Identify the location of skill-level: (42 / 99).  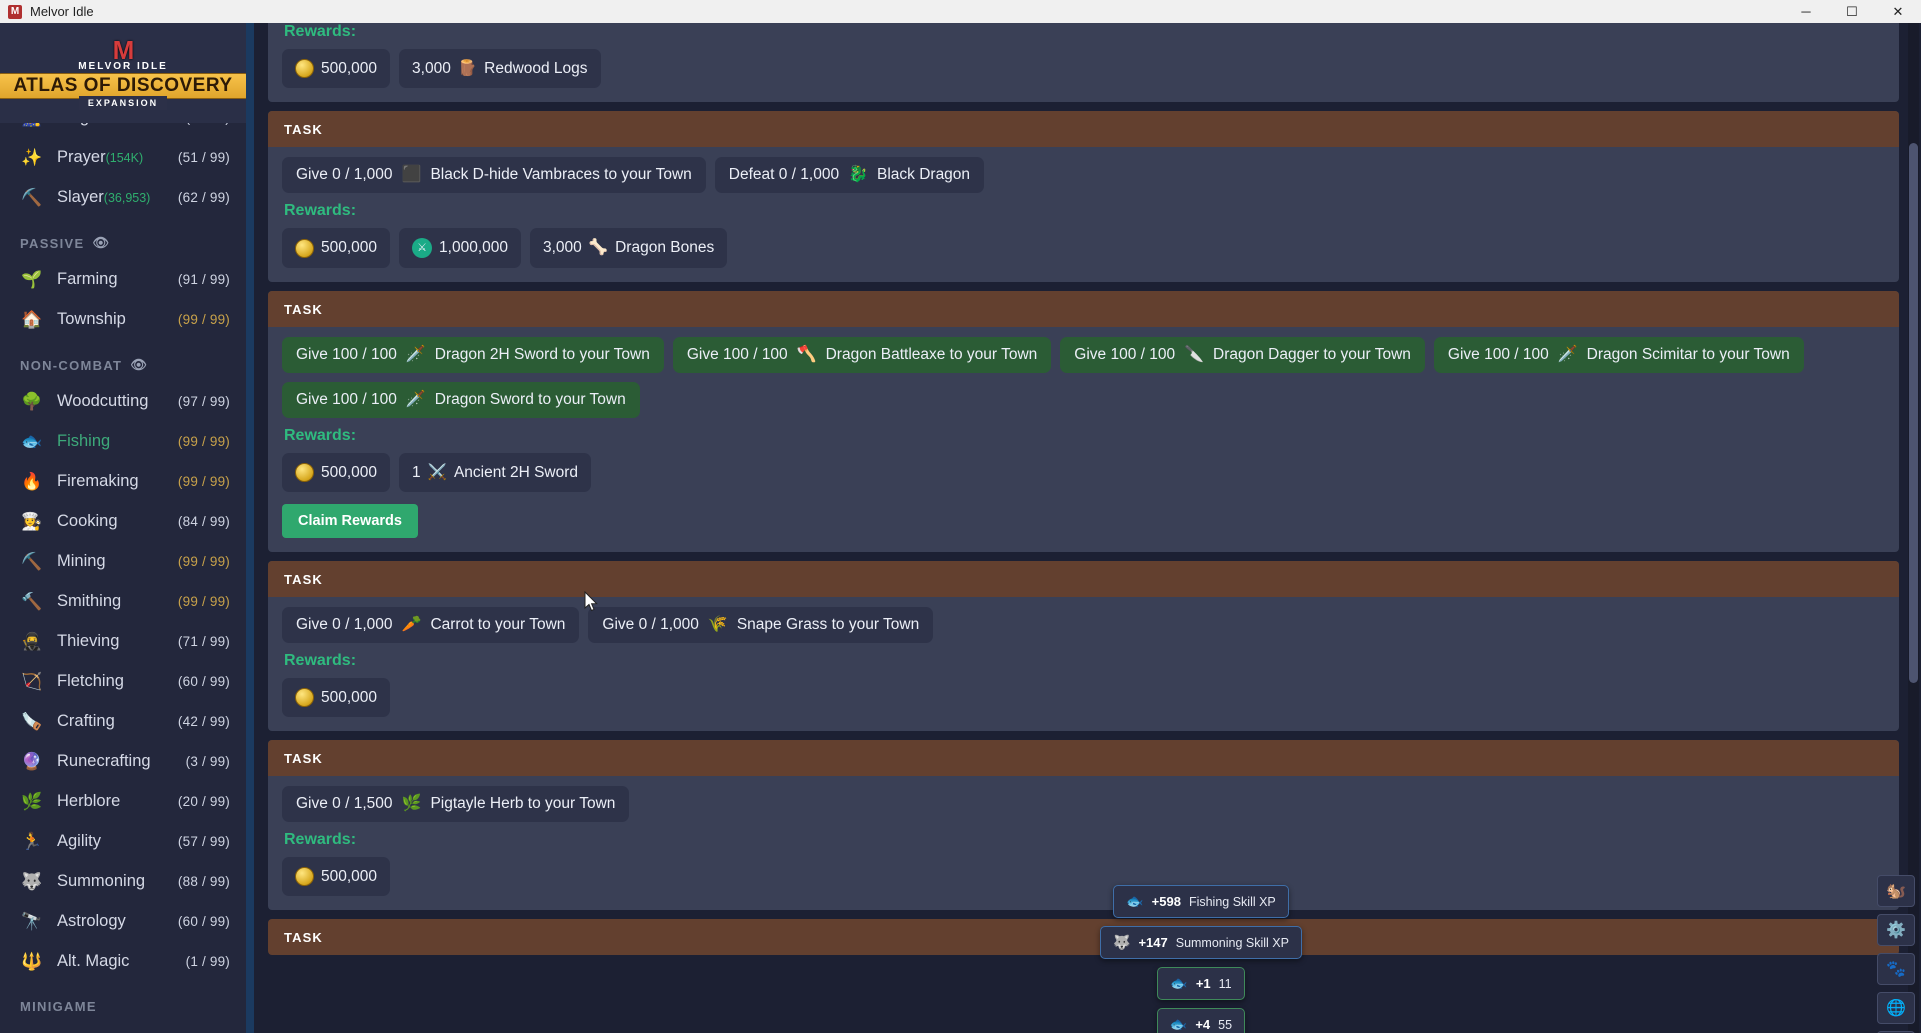
(203, 721).